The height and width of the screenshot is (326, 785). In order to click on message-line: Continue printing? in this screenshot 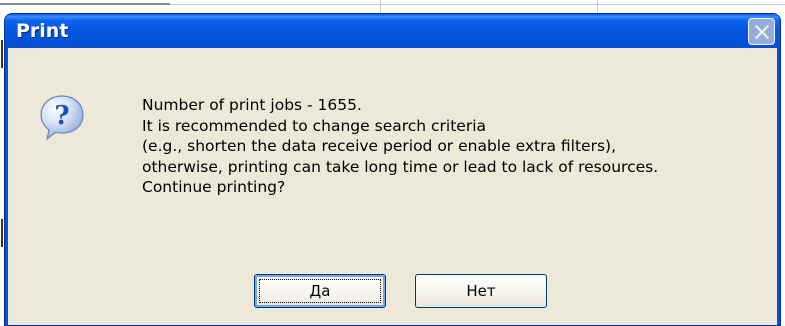, I will do `click(214, 187)`.